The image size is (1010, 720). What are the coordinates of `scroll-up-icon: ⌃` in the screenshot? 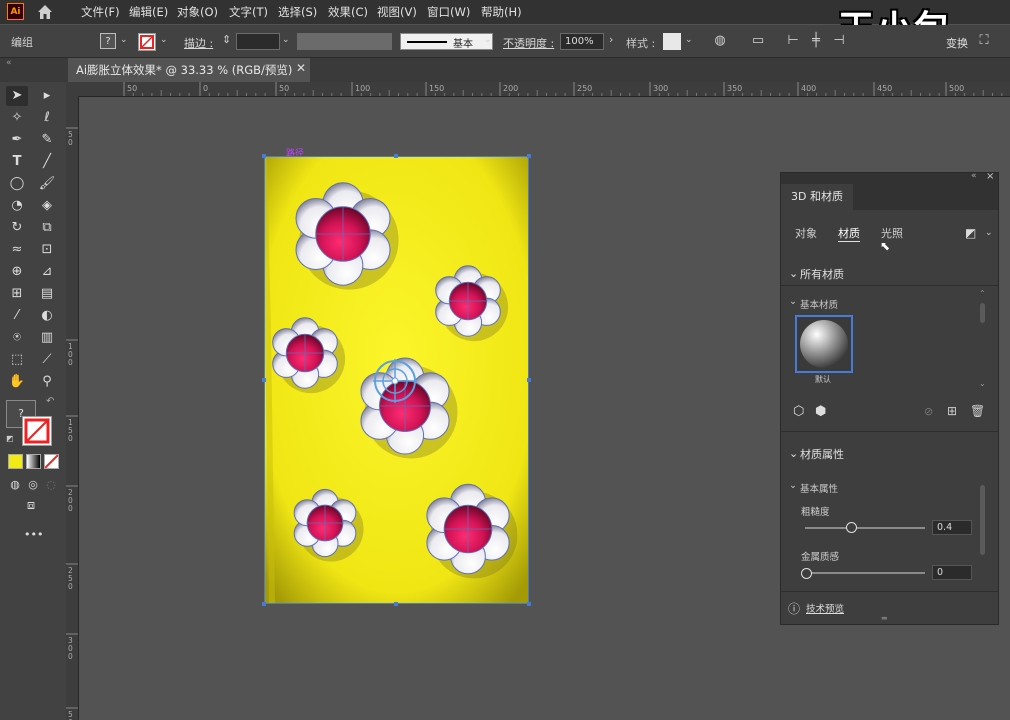 It's located at (982, 293).